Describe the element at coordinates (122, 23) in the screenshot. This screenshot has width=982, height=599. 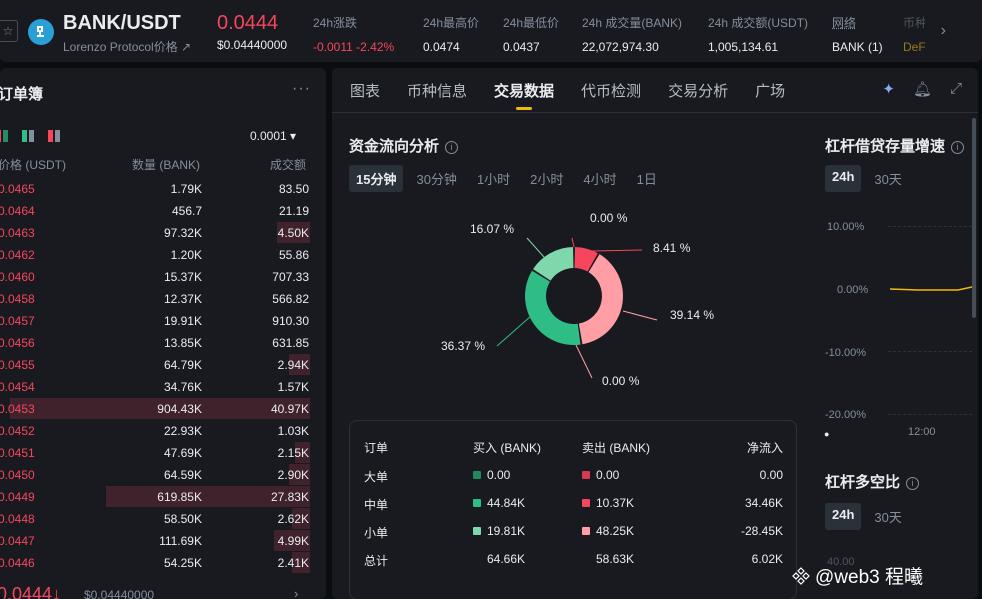
I see `pair-name: BANK/USDT` at that location.